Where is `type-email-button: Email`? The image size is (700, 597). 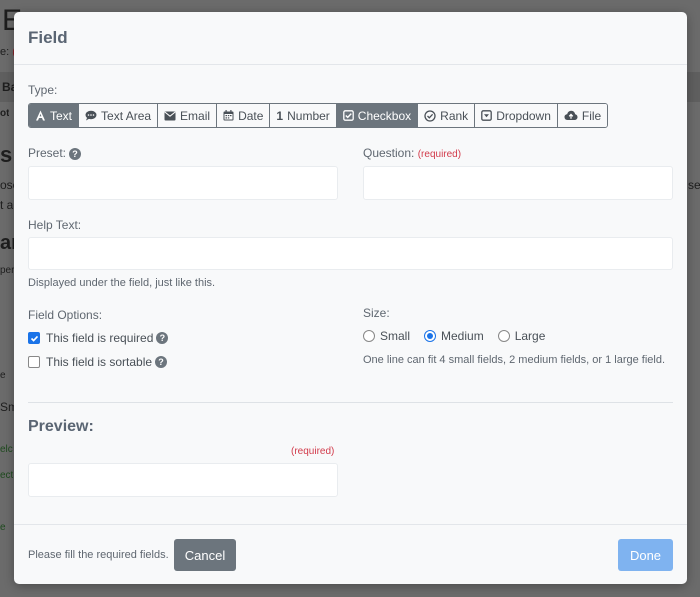 type-email-button: Email is located at coordinates (188, 115).